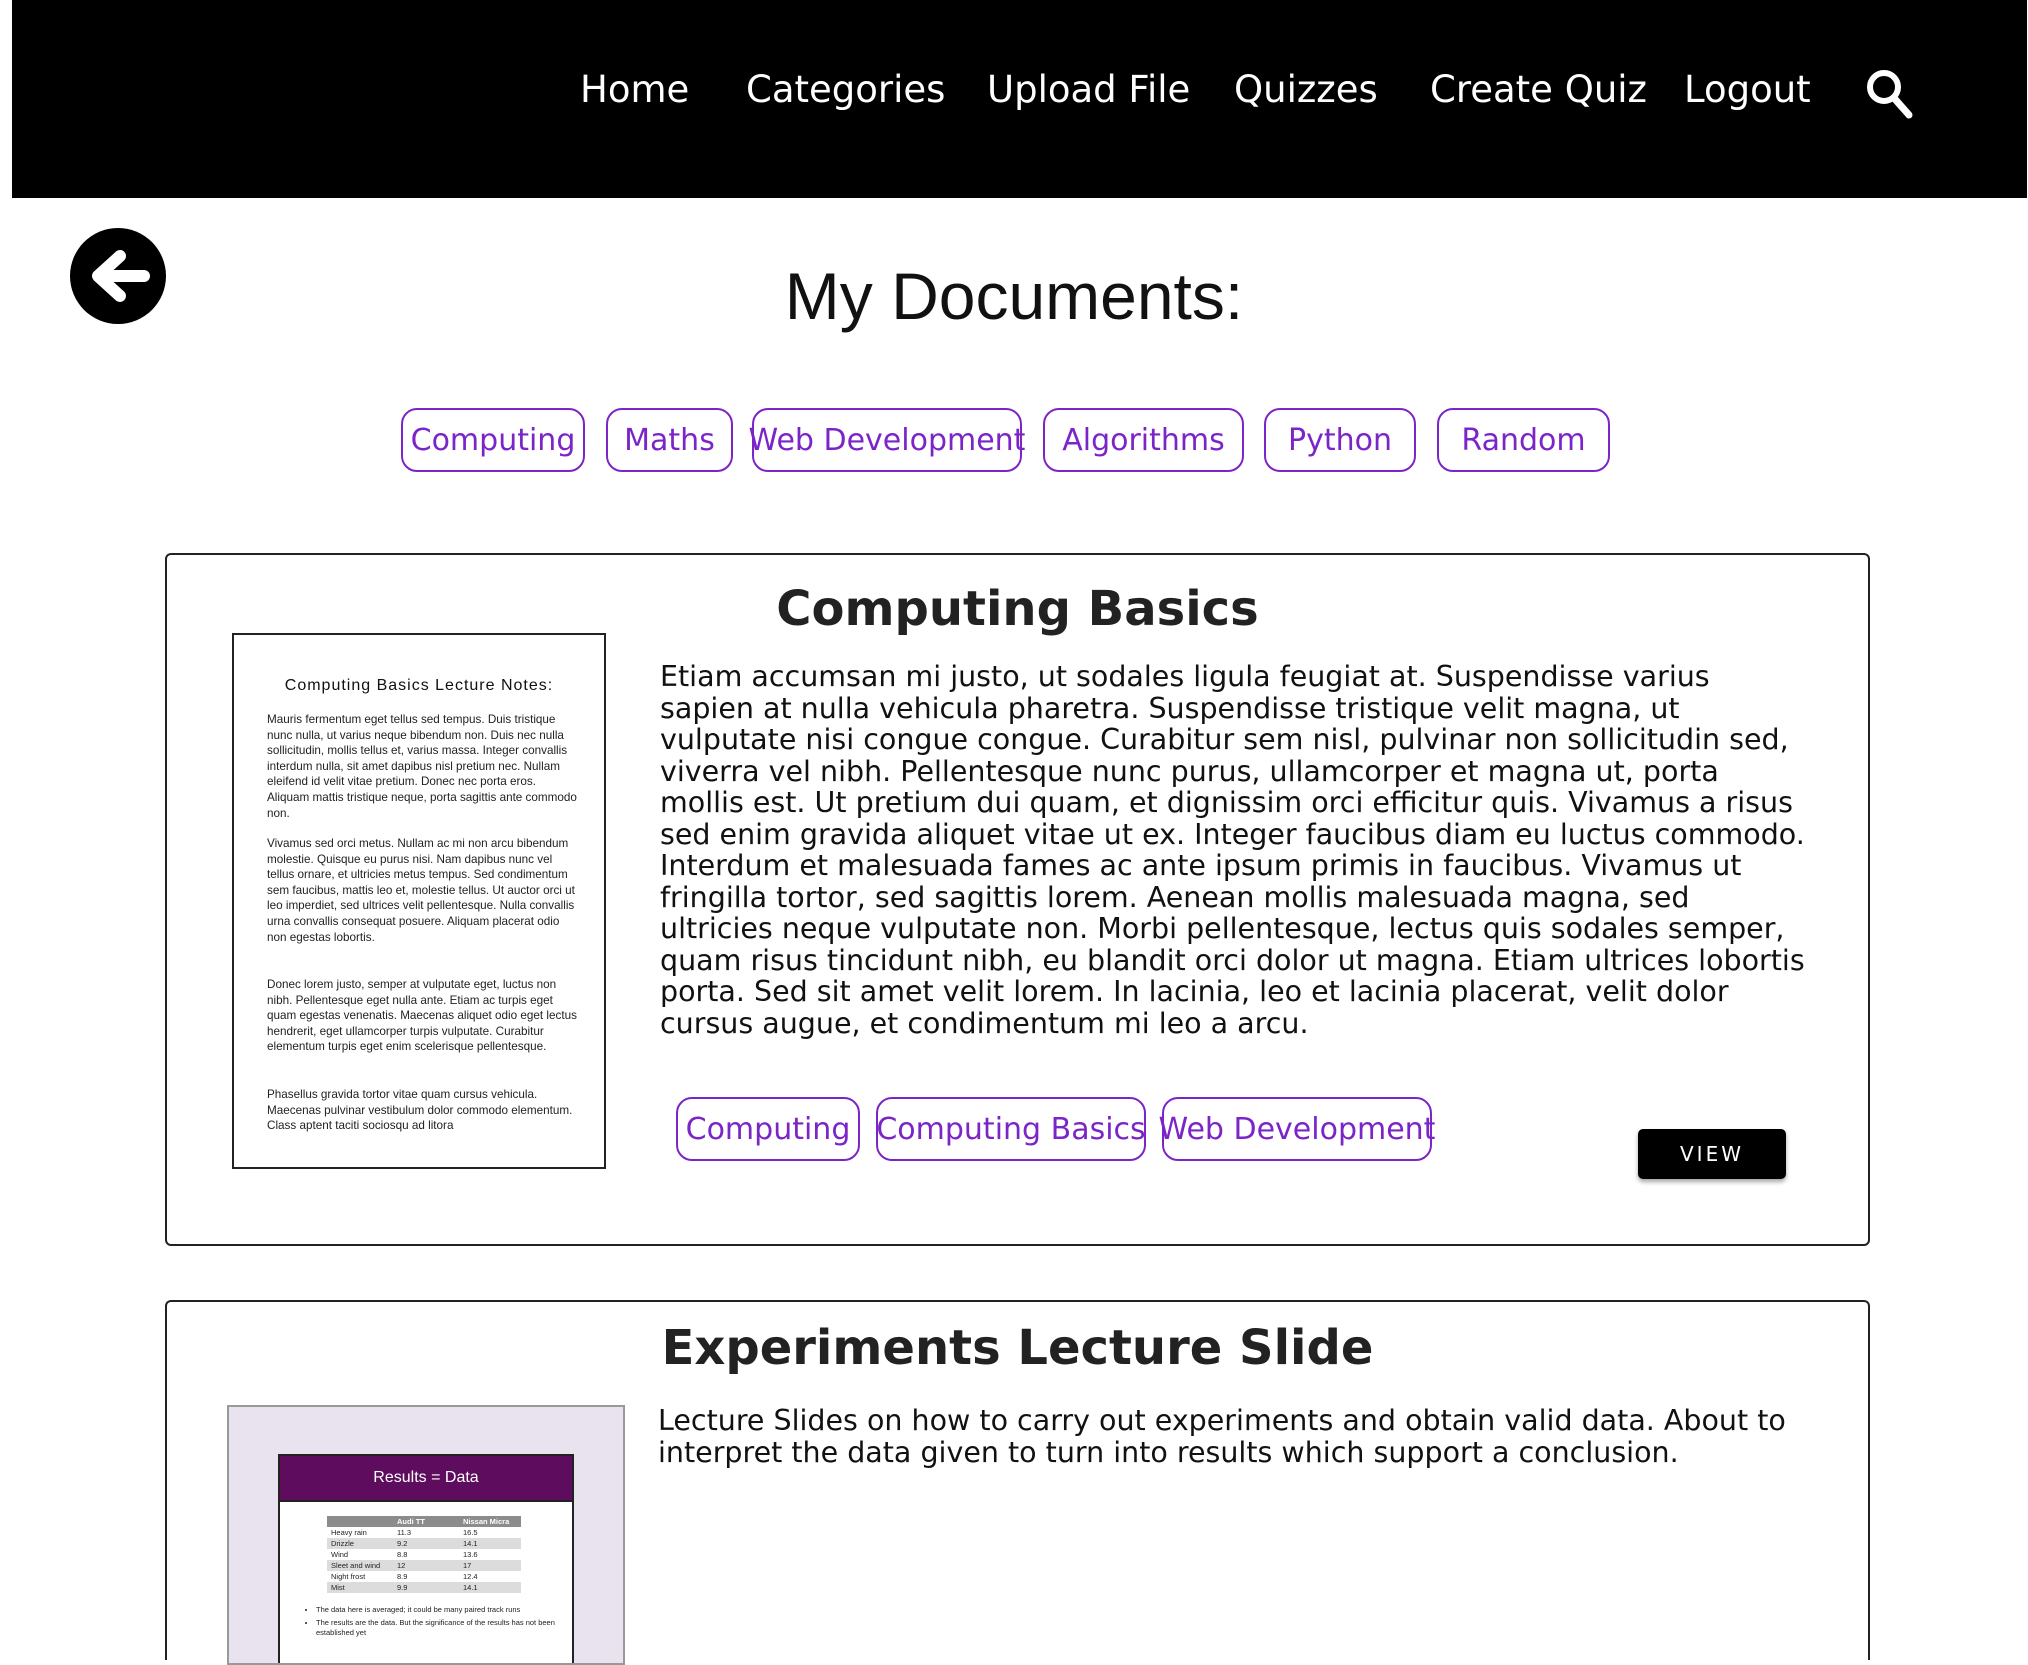 The image size is (2028, 1665). Describe the element at coordinates (426, 1521) in the screenshot. I see `table-header-cell: Audi TT` at that location.